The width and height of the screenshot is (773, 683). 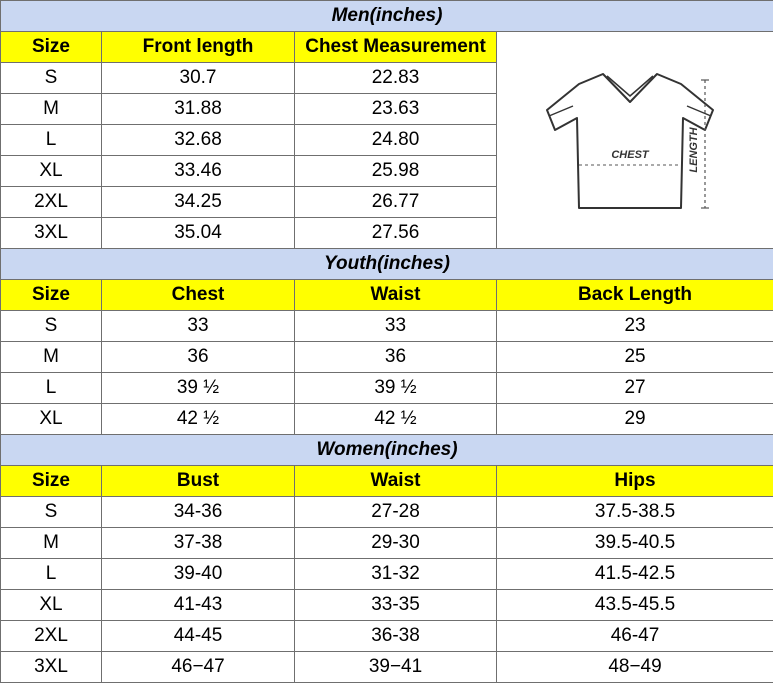 I want to click on men-section-header-row: Men(inches), so click(x=387, y=16).